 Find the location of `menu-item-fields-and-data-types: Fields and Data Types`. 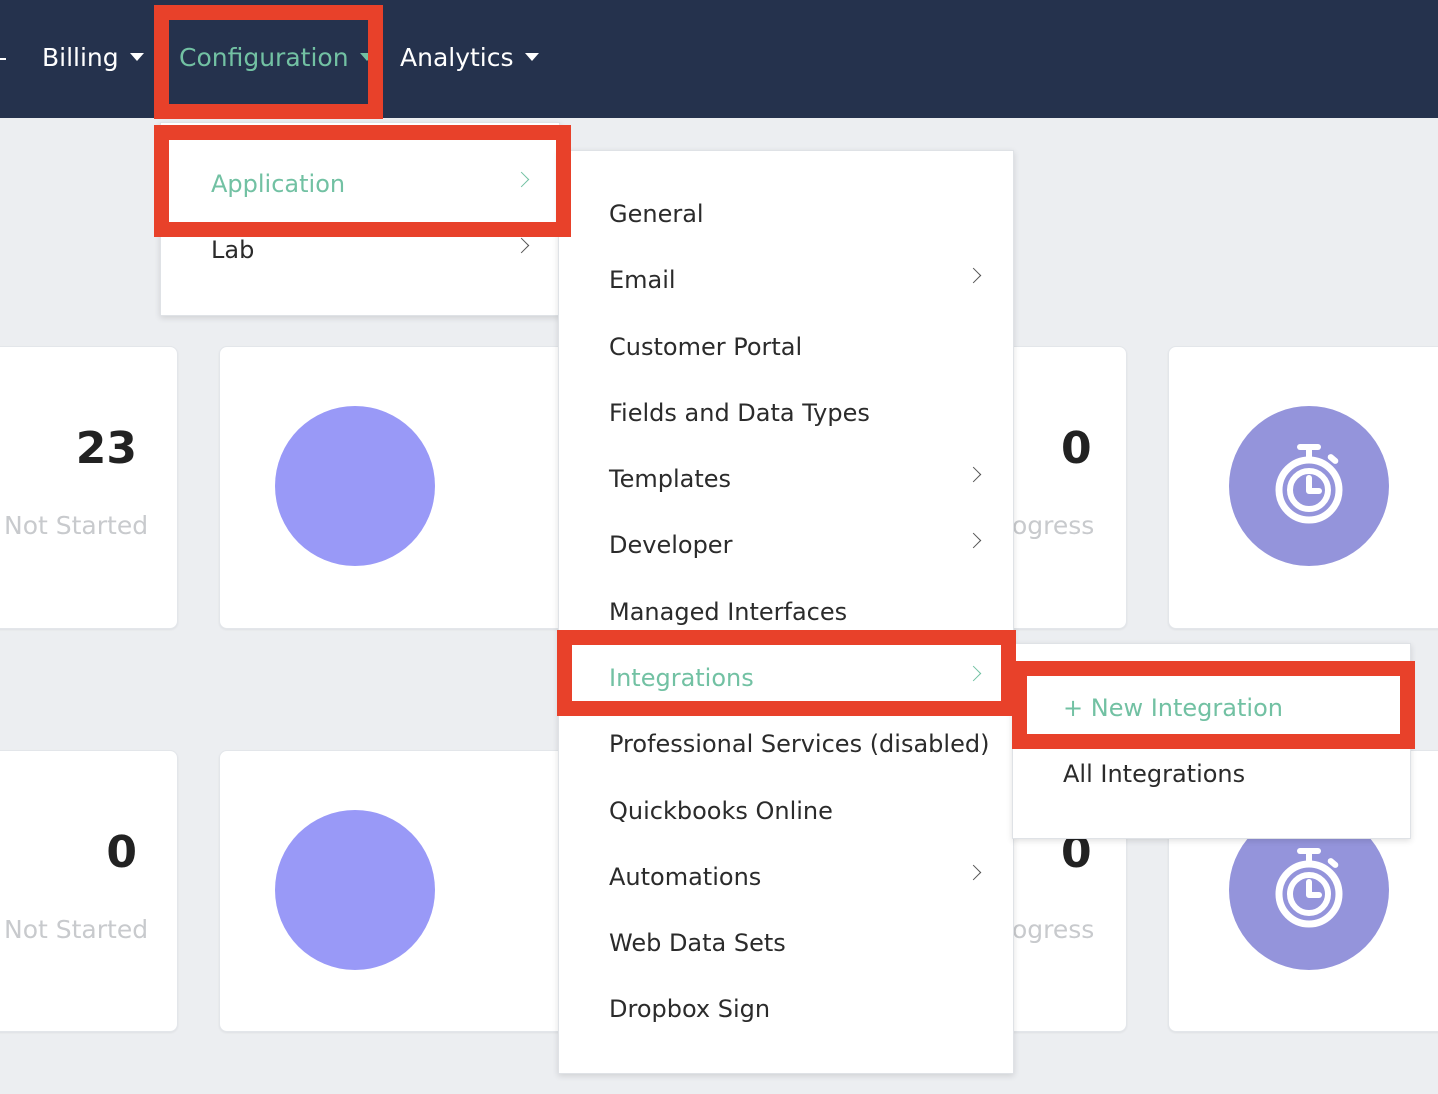

menu-item-fields-and-data-types: Fields and Data Types is located at coordinates (739, 413).